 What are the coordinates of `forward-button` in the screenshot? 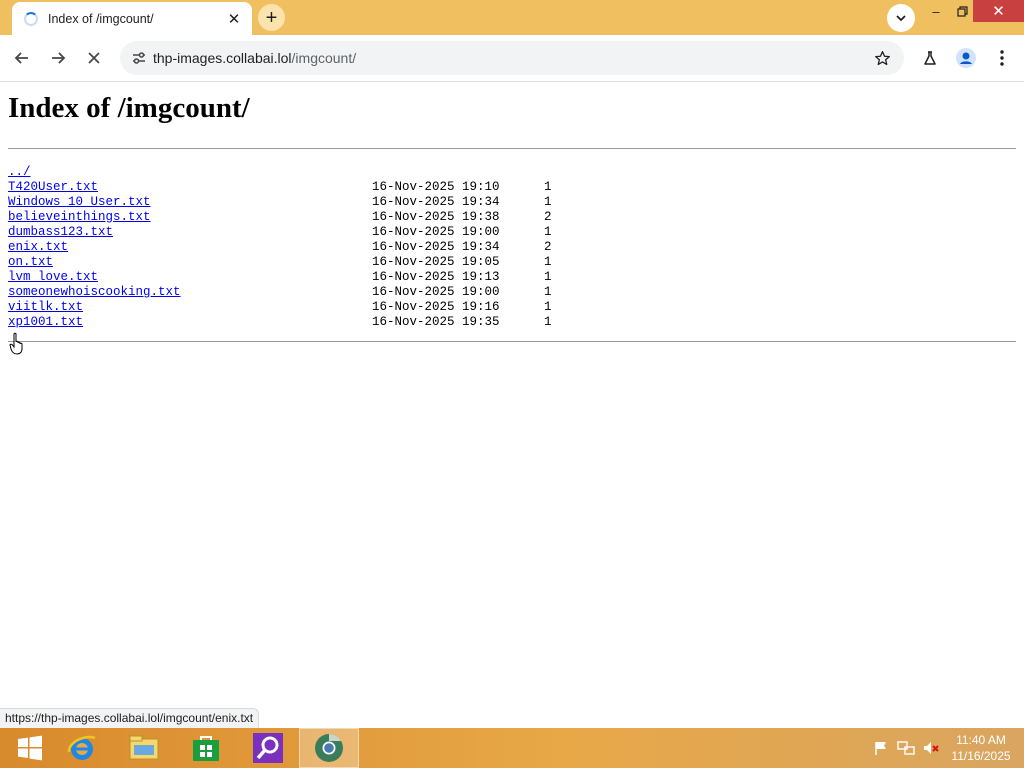 It's located at (58, 58).